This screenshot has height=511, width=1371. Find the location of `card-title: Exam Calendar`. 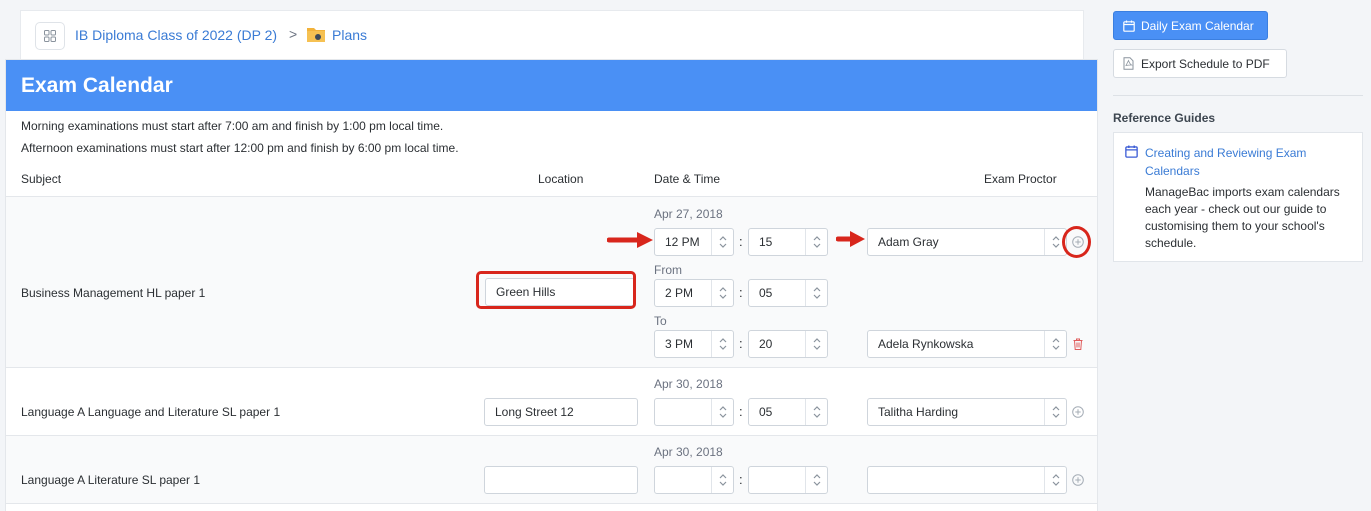

card-title: Exam Calendar is located at coordinates (551, 85).